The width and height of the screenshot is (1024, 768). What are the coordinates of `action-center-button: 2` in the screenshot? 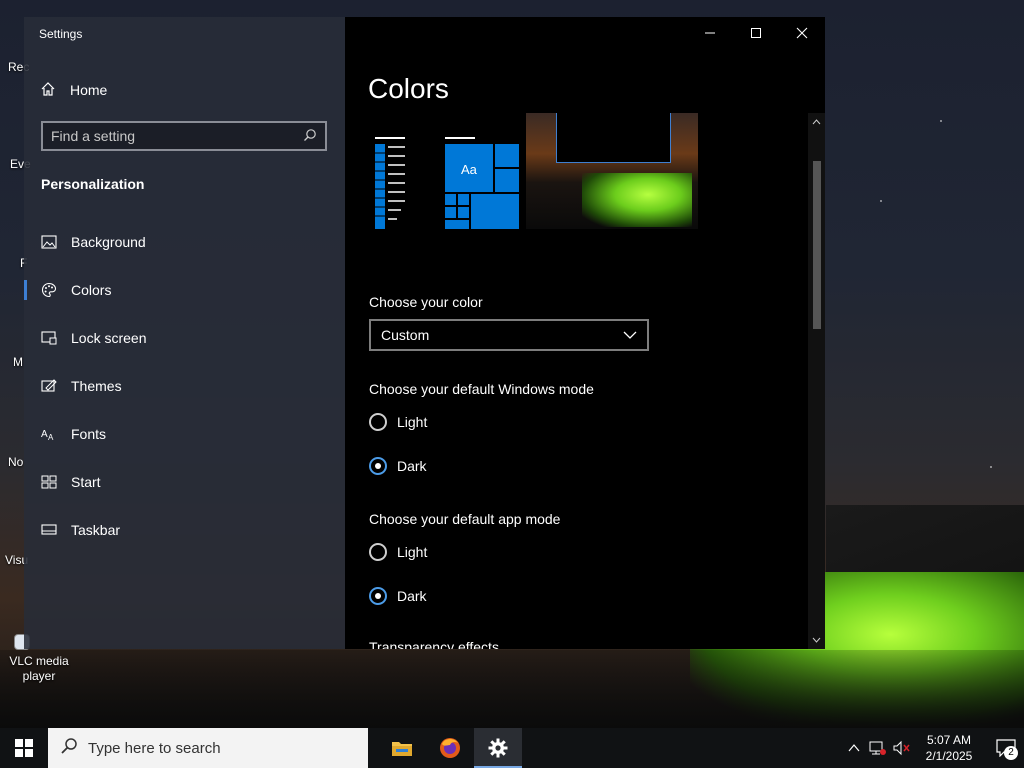 It's located at (1006, 748).